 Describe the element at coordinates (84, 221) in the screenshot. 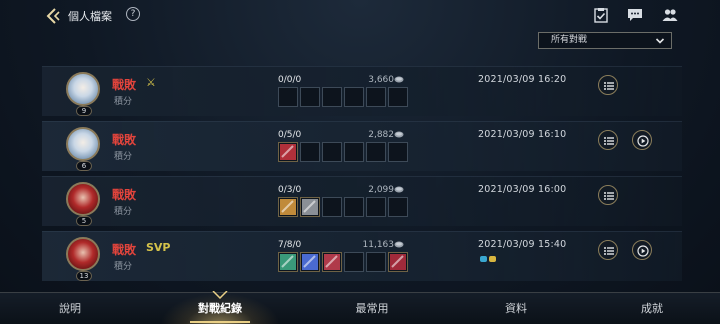

I see `champion-level: 5` at that location.